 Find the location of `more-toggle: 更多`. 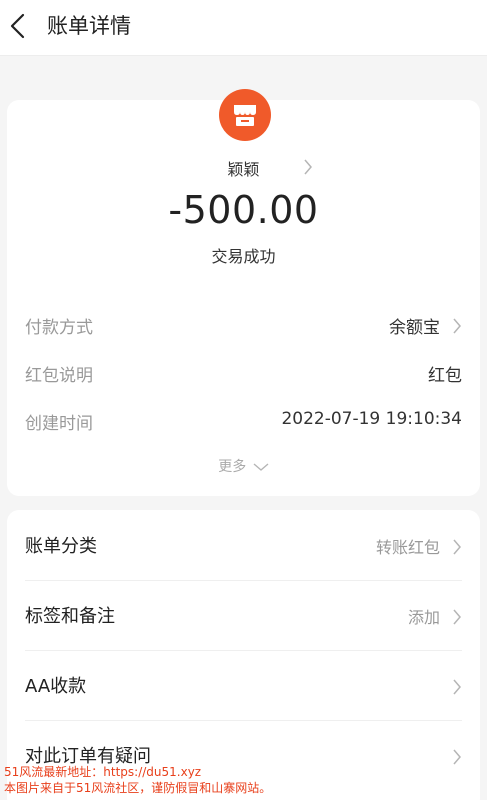

more-toggle: 更多 is located at coordinates (243, 466).